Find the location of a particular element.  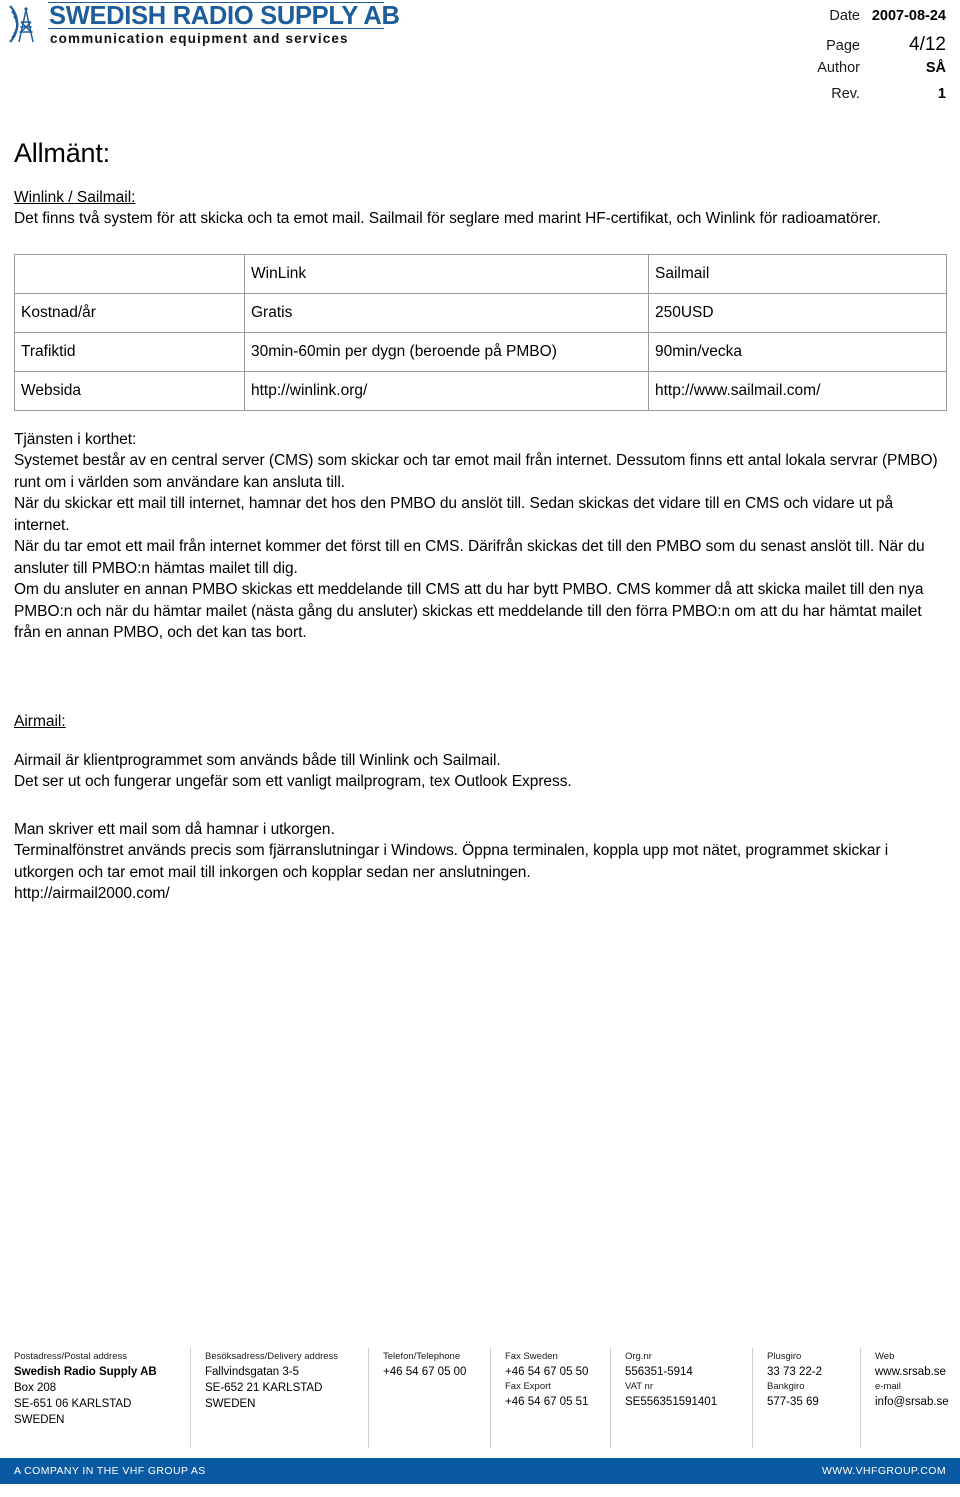

footer-heading: e-mail is located at coordinates (888, 1386).